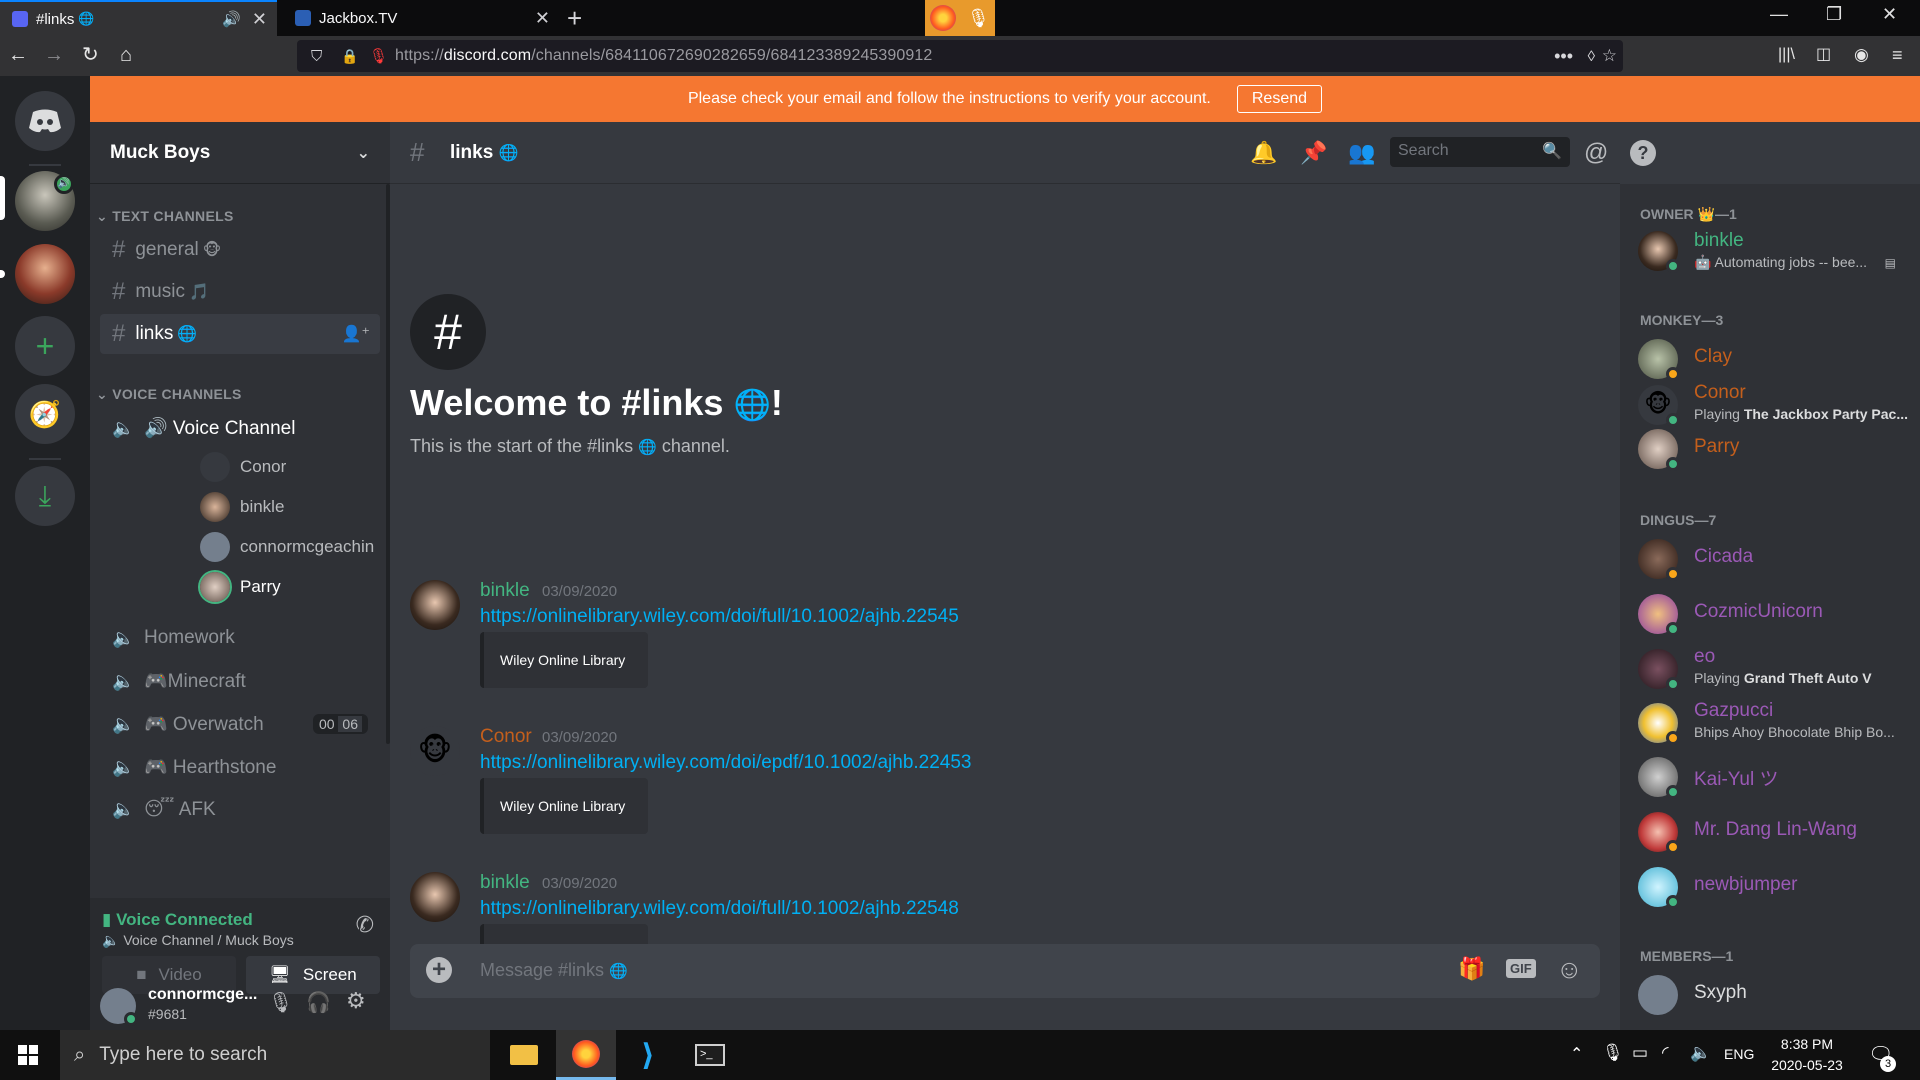 The height and width of the screenshot is (1080, 1920). I want to click on search-input: Search 🔍, so click(1480, 152).